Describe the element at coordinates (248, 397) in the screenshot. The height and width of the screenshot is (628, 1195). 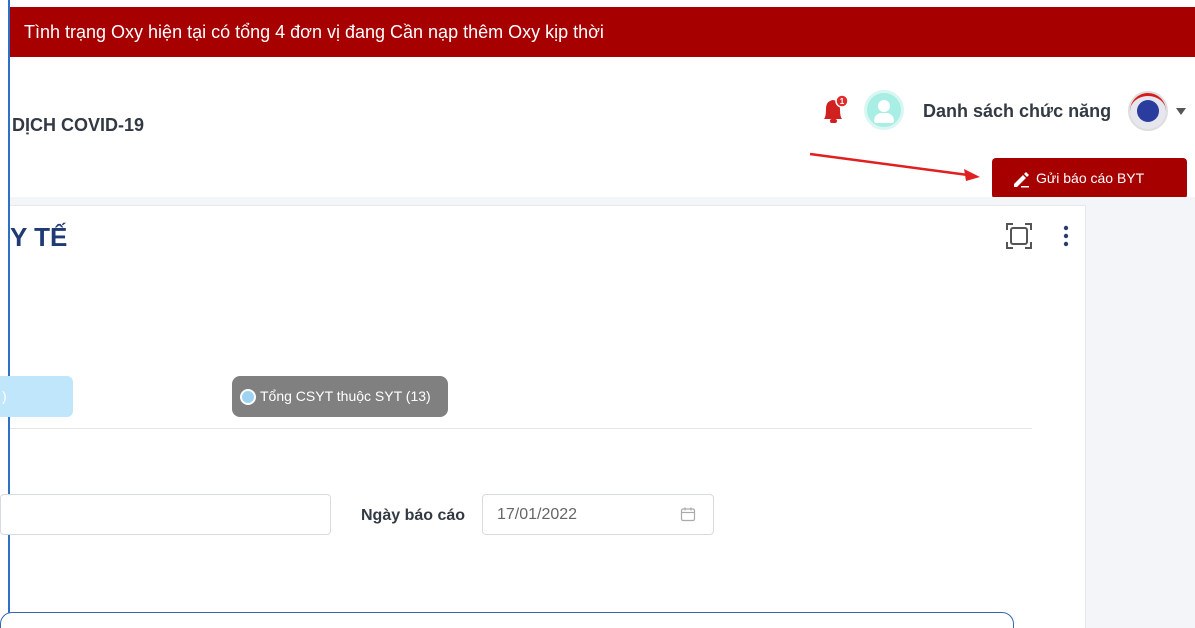
I see `radio-dot-icon` at that location.